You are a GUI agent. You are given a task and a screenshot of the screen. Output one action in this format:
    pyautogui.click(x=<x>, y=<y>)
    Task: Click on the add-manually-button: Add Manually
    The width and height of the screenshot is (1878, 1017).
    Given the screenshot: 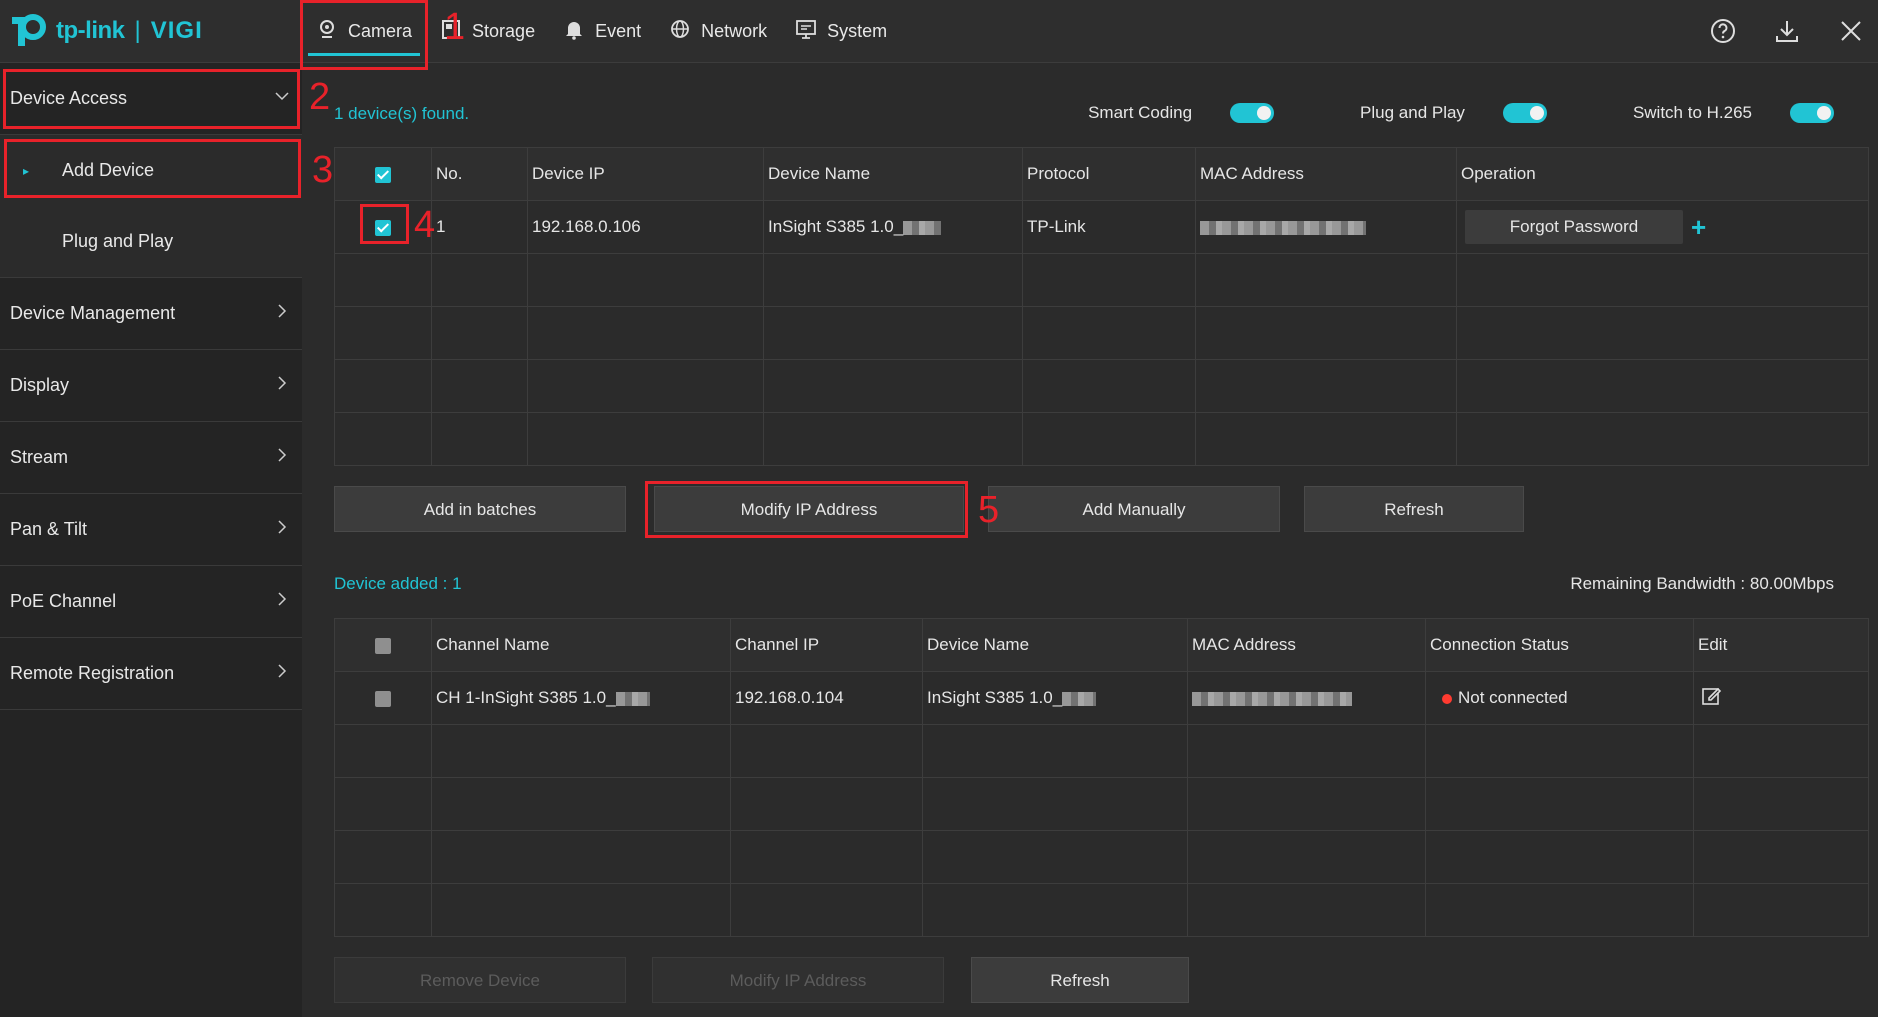 What is the action you would take?
    pyautogui.click(x=1134, y=509)
    